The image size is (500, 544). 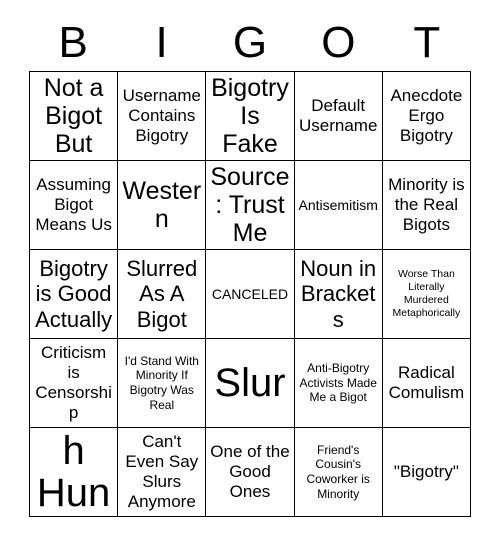 I want to click on bingo-cell-label: Criticism is Censorship, so click(x=73, y=382).